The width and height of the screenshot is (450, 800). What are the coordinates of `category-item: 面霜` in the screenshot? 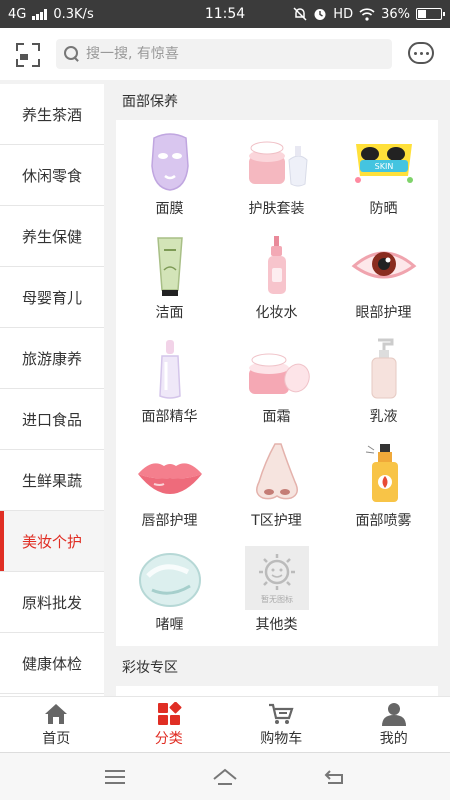 It's located at (276, 386).